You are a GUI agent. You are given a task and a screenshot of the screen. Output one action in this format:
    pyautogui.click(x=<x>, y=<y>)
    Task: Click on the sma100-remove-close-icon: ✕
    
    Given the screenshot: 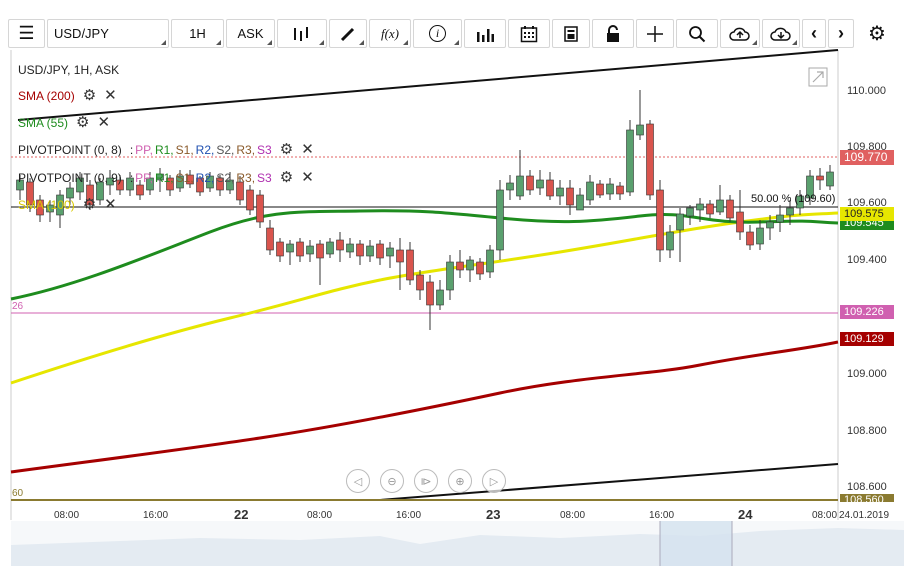 What is the action you would take?
    pyautogui.click(x=110, y=204)
    